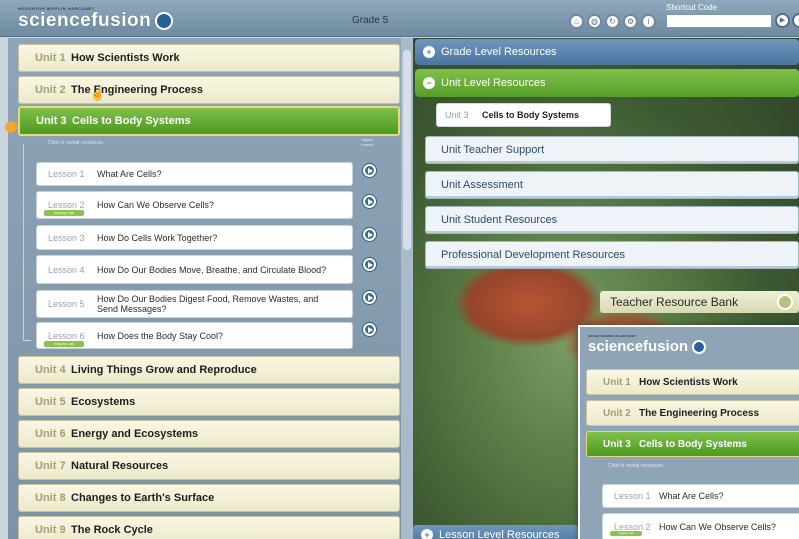 The height and width of the screenshot is (539, 799). I want to click on inset-logo: sciencefusion, so click(647, 346).